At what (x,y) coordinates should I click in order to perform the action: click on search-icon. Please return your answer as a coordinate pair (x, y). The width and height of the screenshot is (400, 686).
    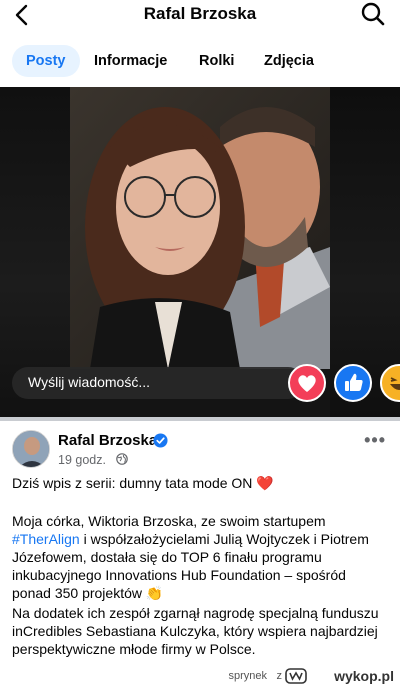
    Looking at the image, I should click on (373, 14).